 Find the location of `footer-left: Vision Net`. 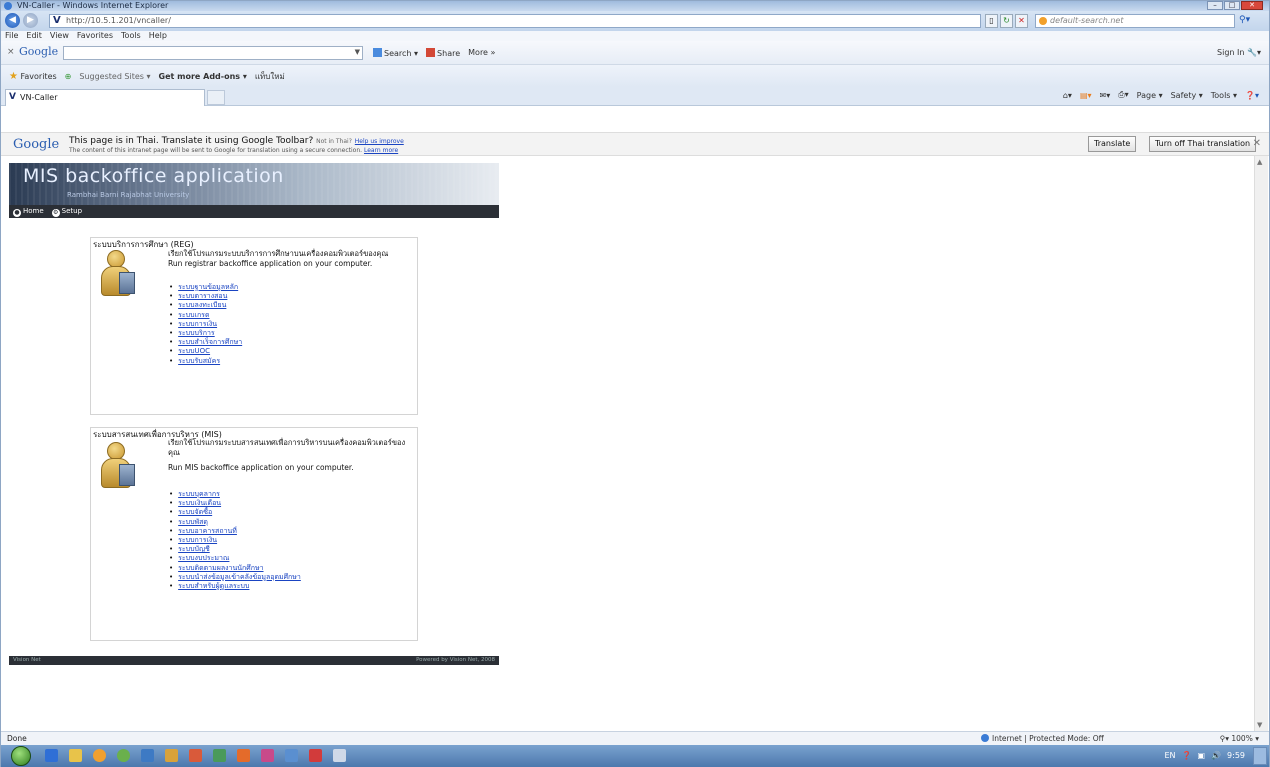

footer-left: Vision Net is located at coordinates (27, 660).